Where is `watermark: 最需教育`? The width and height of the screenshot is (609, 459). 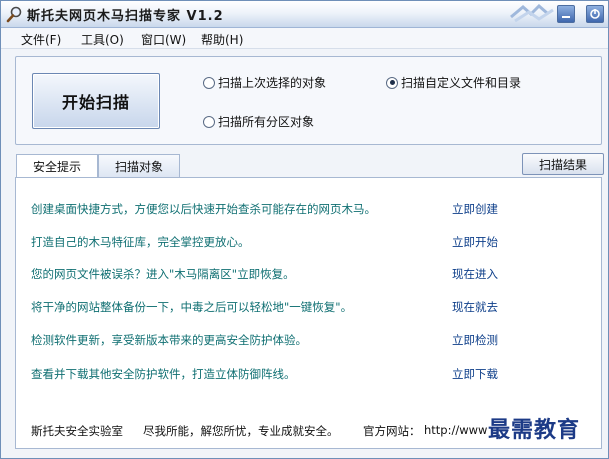 watermark: 最需教育 is located at coordinates (534, 430).